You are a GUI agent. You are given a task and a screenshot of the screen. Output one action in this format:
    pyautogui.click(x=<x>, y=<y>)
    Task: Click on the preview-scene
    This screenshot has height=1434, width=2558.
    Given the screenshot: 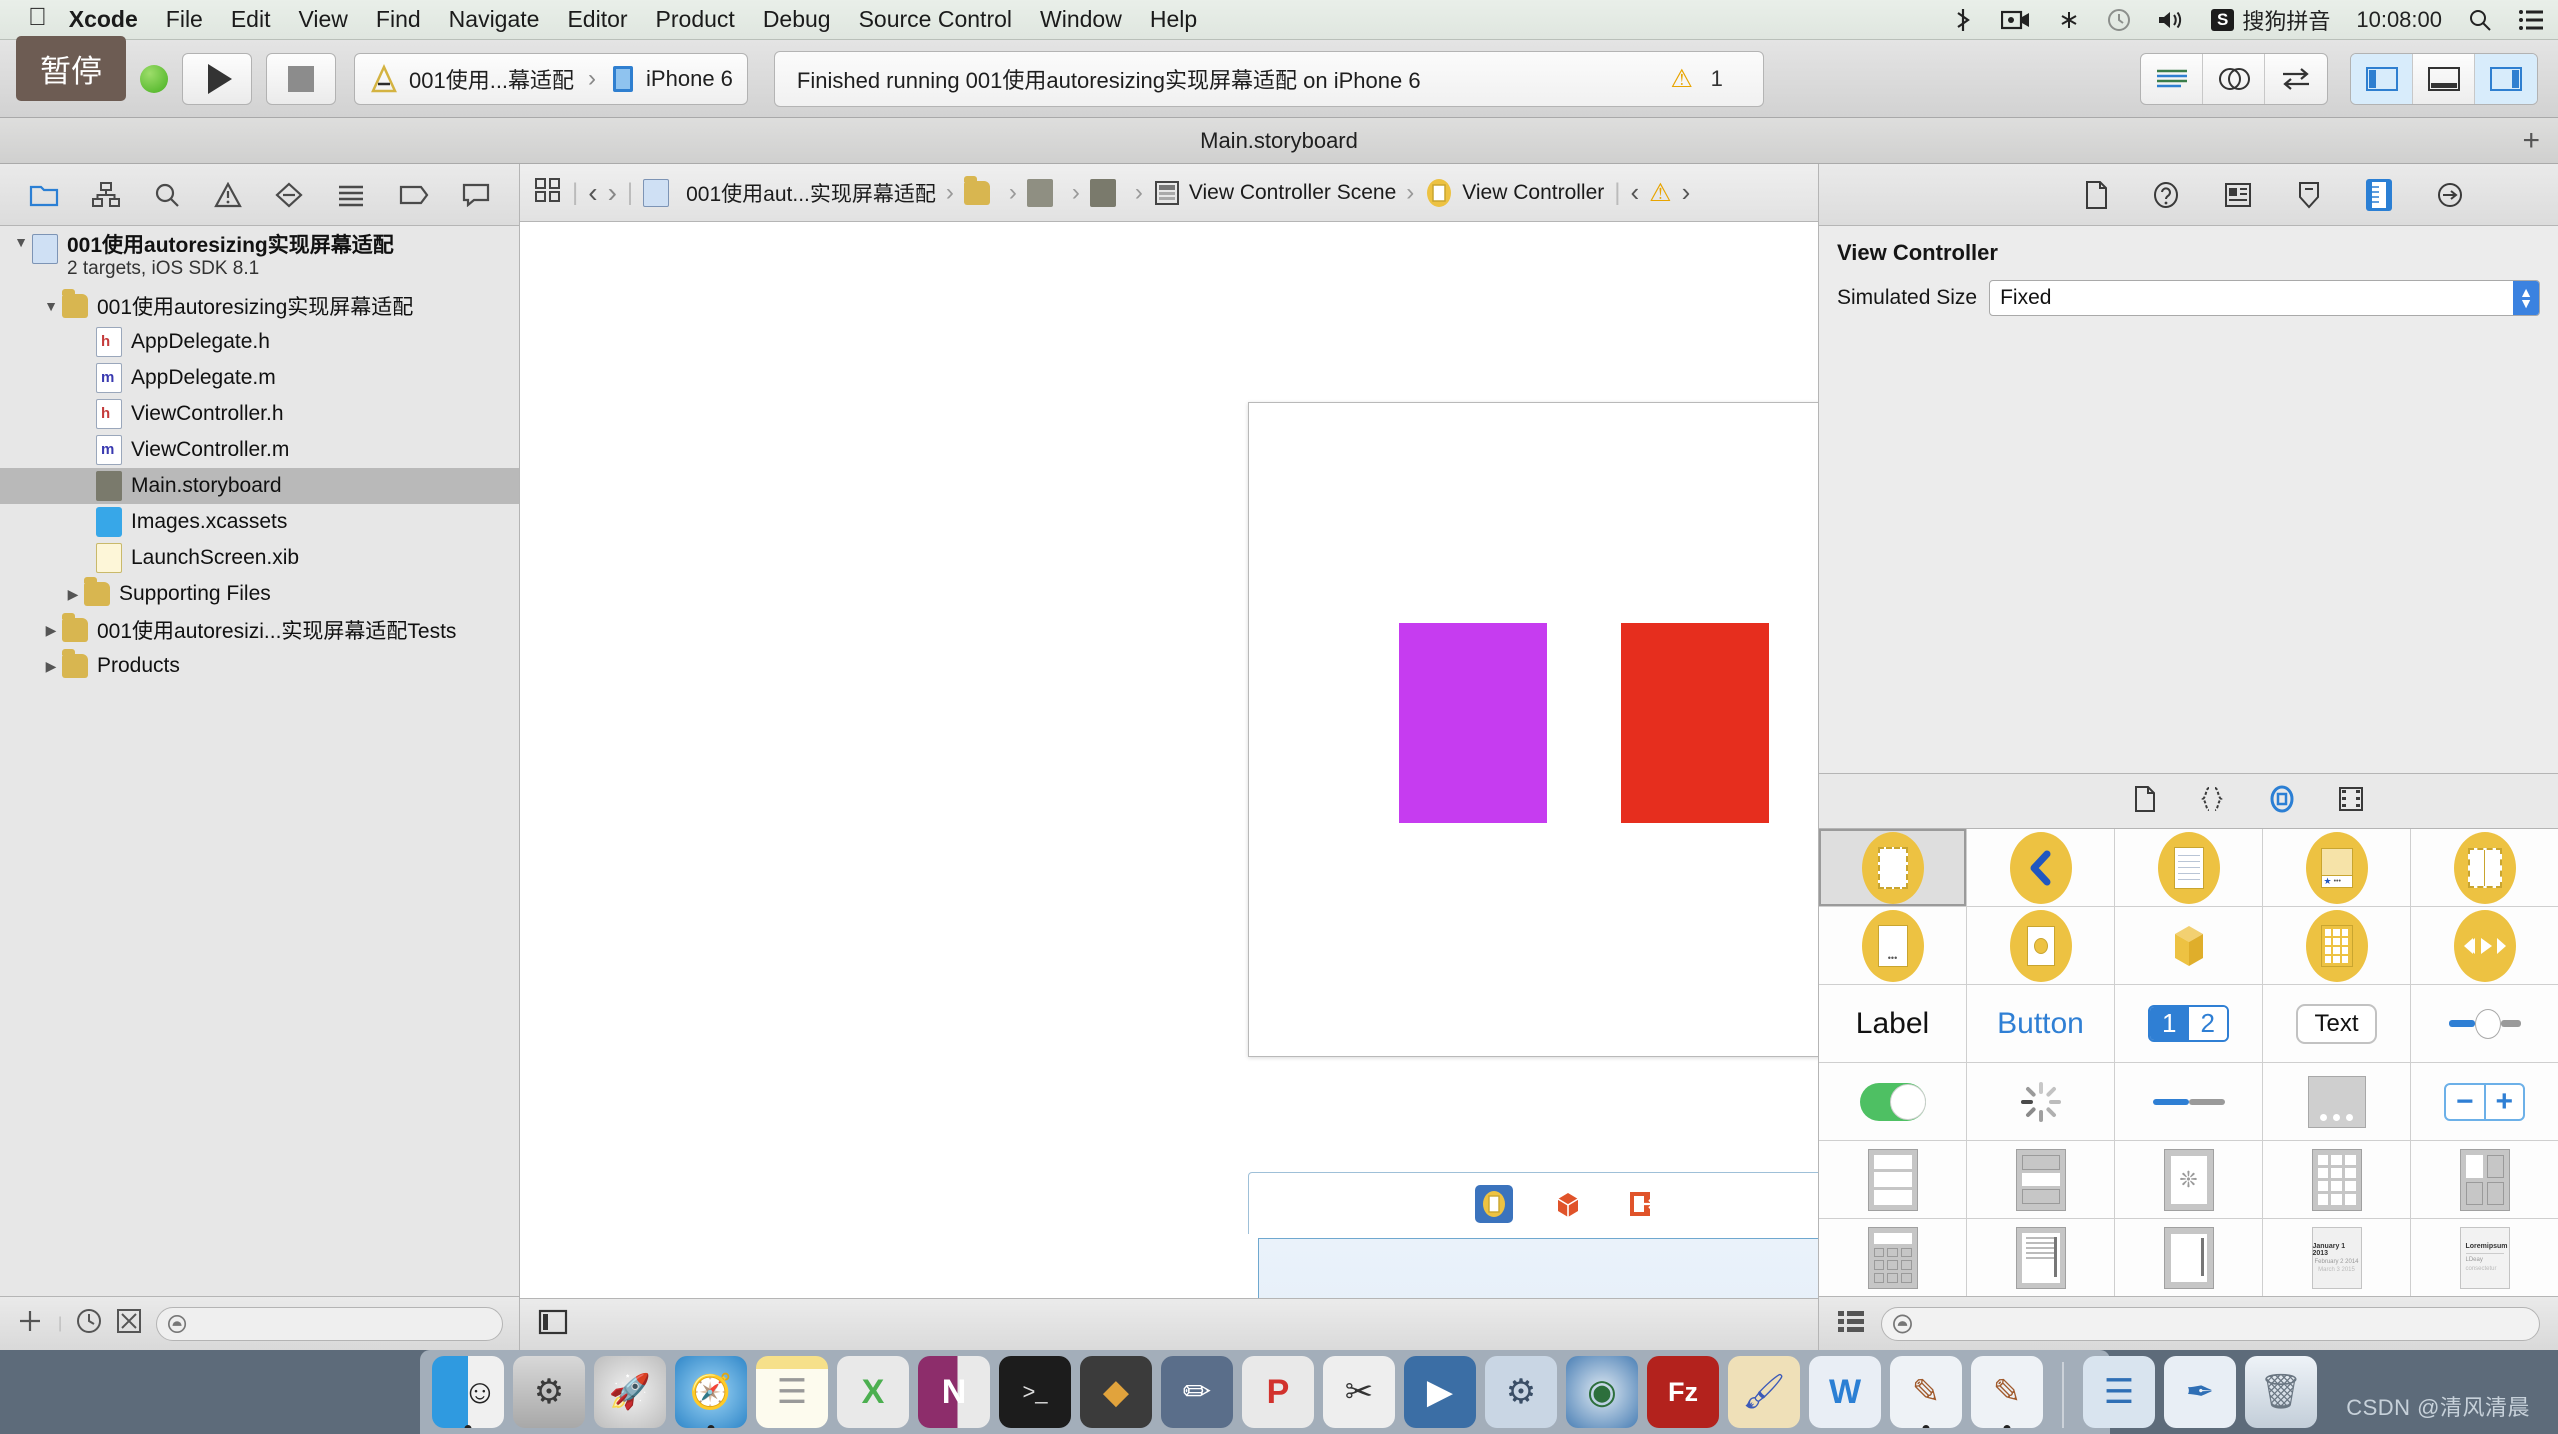 What is the action you would take?
    pyautogui.click(x=1533, y=729)
    